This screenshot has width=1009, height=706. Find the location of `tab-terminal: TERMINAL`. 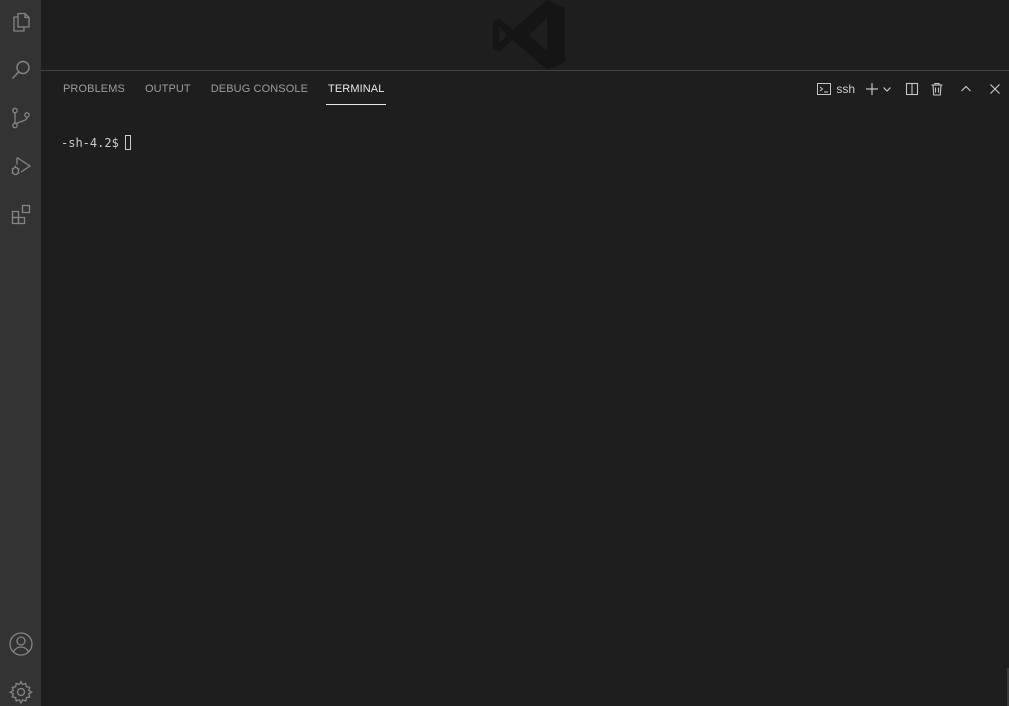

tab-terminal: TERMINAL is located at coordinates (356, 88).